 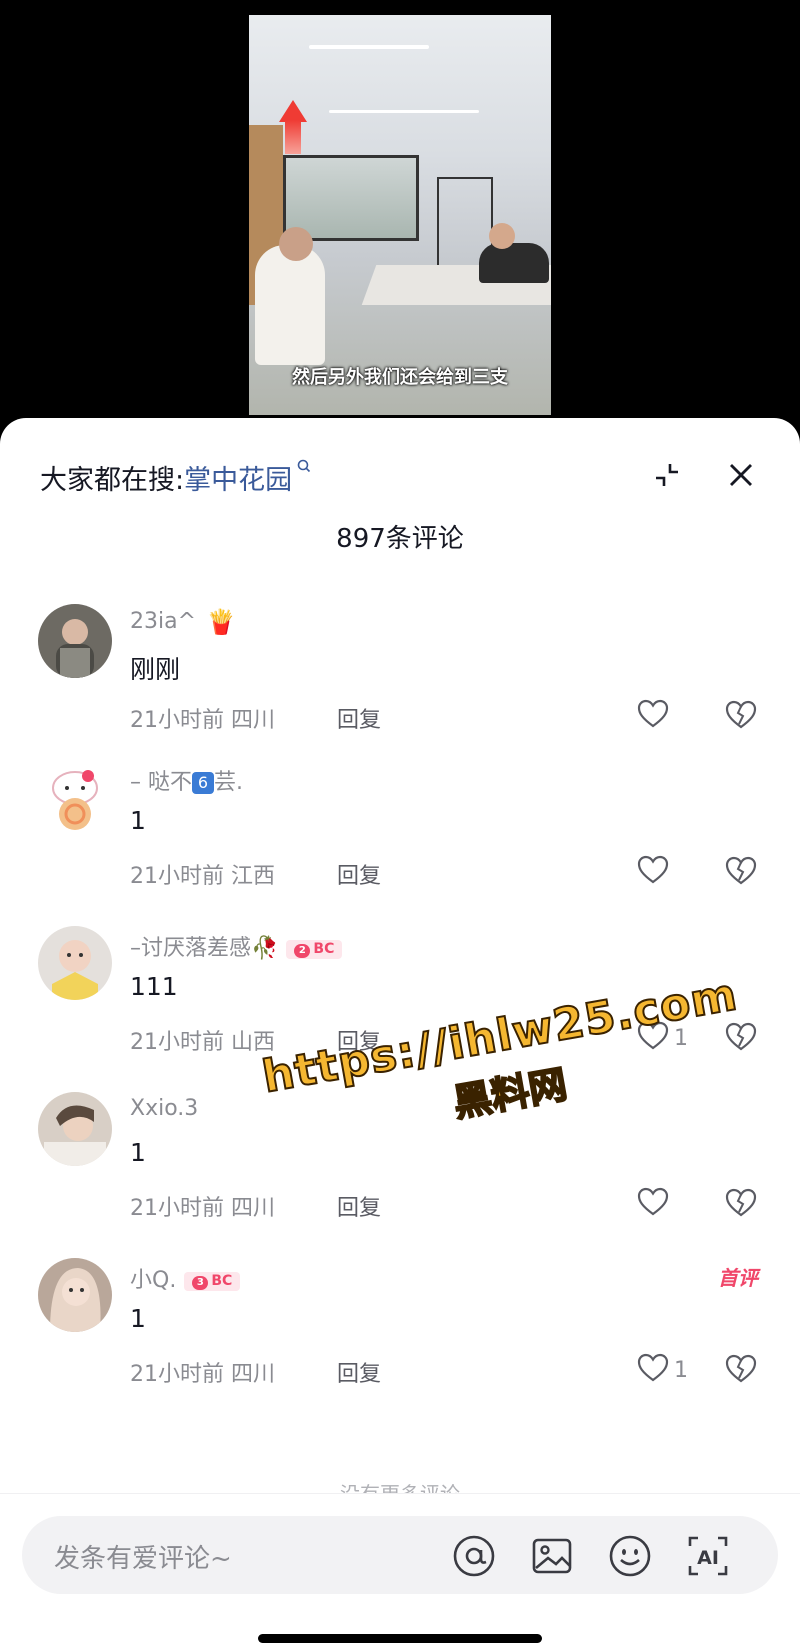 What do you see at coordinates (203, 1042) in the screenshot?
I see `comment-meta: 21小时前 山西` at bounding box center [203, 1042].